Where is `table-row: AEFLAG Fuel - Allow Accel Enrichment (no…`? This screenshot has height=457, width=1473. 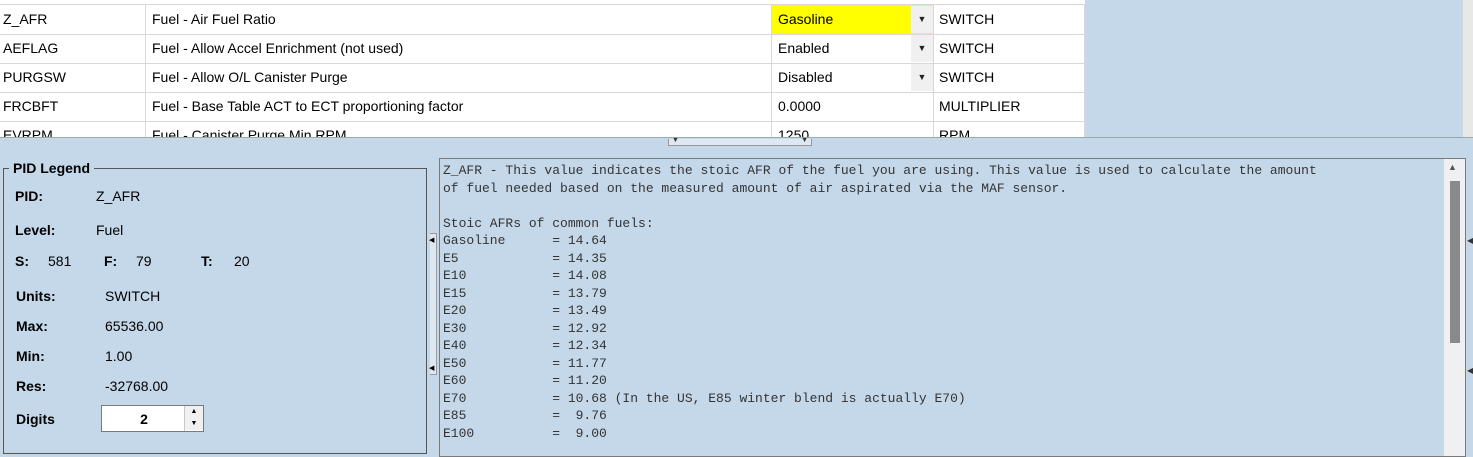 table-row: AEFLAG Fuel - Allow Accel Enrichment (no… is located at coordinates (542, 49).